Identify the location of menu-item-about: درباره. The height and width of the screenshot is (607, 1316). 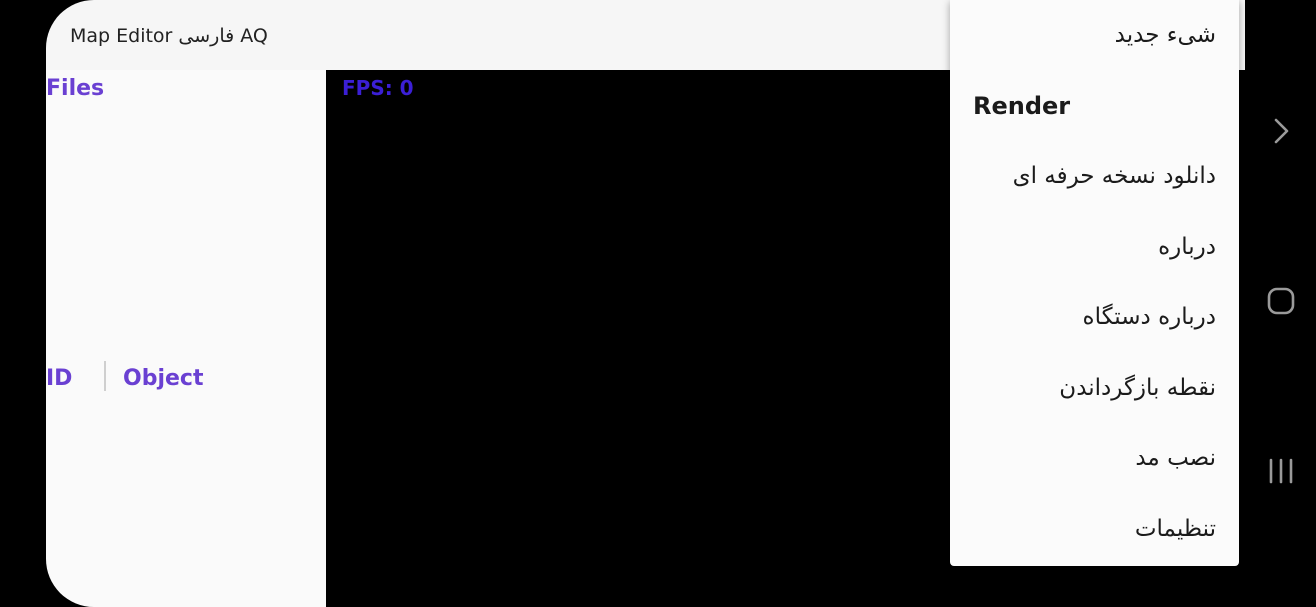
(1094, 247).